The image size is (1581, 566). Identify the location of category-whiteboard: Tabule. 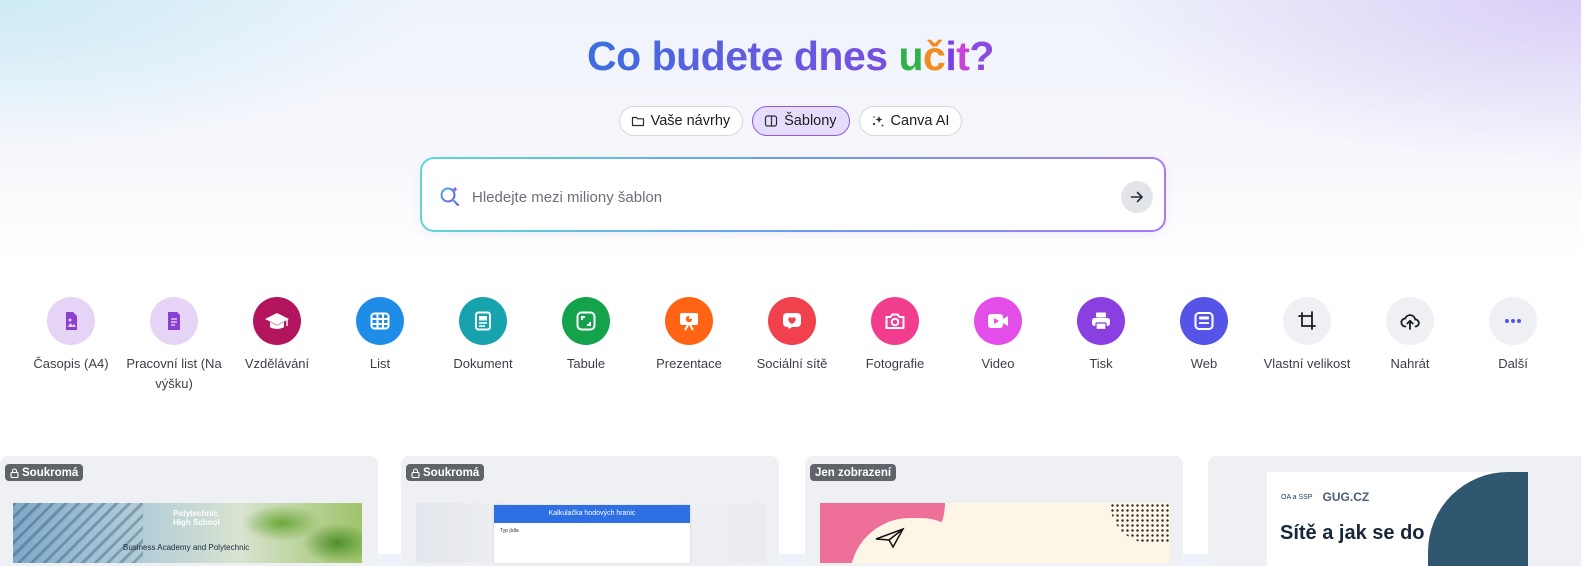
(586, 335).